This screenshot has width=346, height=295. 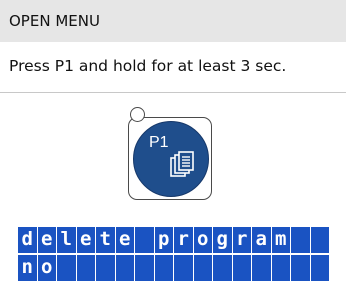 I want to click on menu-title: OPEN MENU, so click(x=54, y=21).